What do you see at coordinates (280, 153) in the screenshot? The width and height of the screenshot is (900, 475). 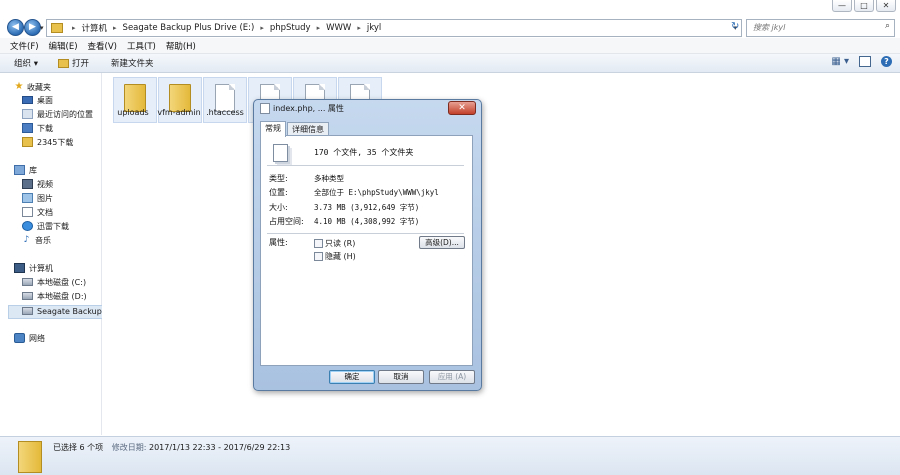 I see `multiple-files-icon` at bounding box center [280, 153].